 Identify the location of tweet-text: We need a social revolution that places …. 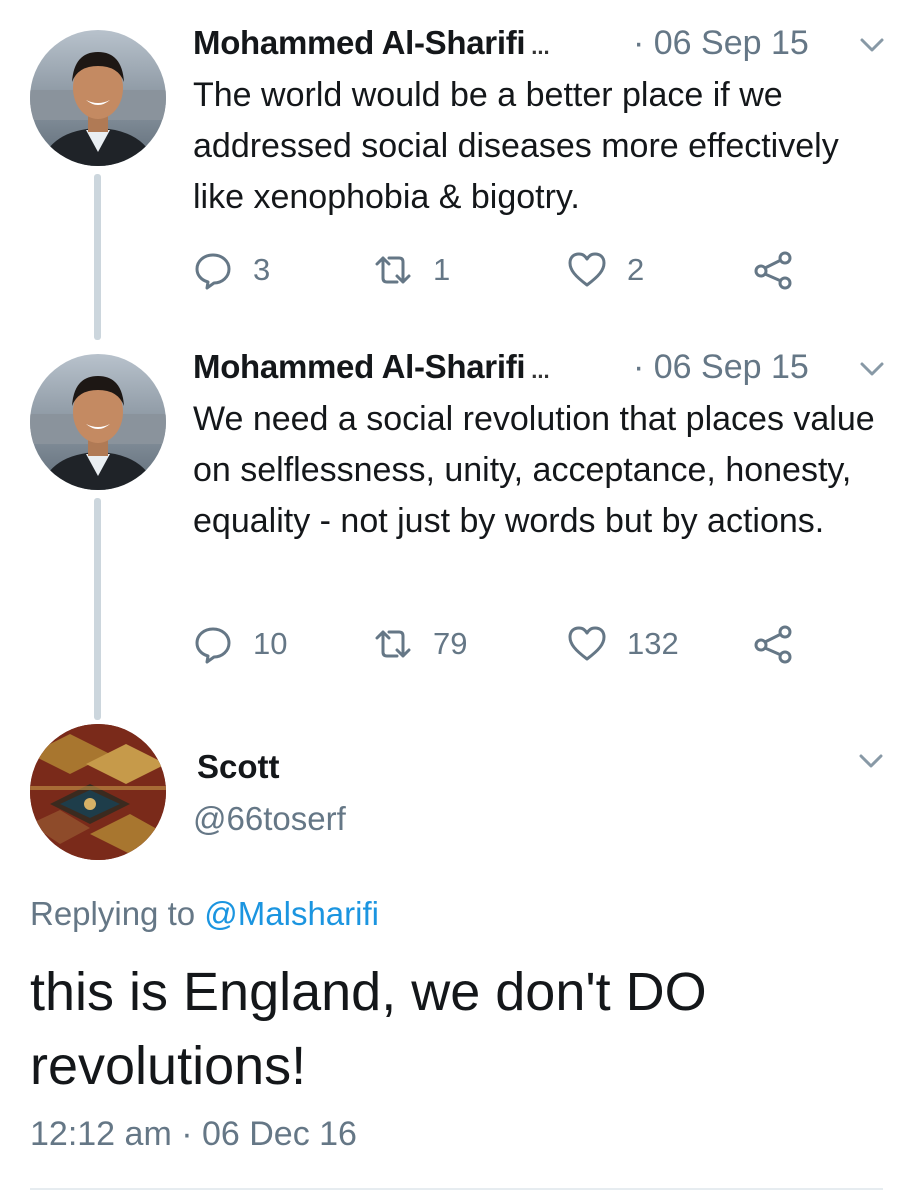
(534, 470).